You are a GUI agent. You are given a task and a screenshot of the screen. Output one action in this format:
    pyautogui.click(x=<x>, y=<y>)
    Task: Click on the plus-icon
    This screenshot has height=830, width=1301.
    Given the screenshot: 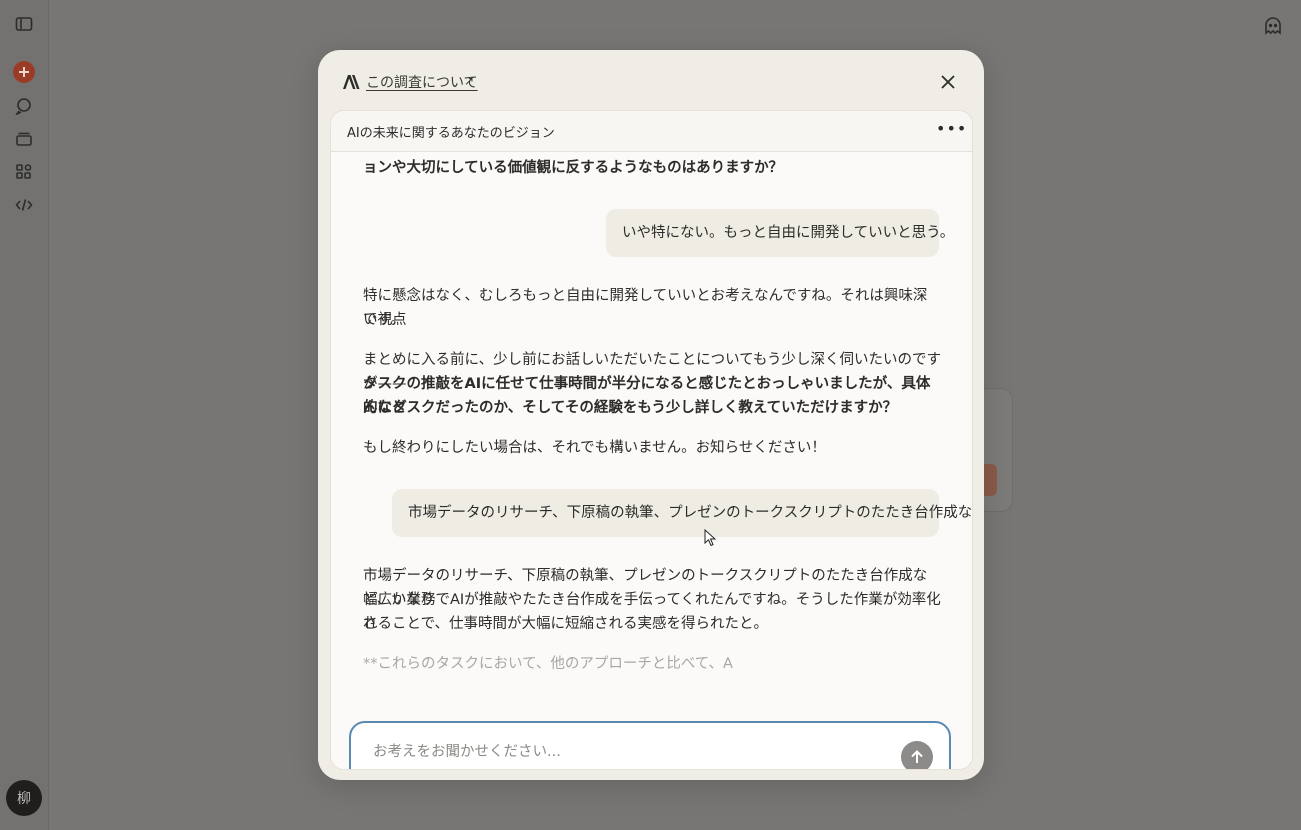 What is the action you would take?
    pyautogui.click(x=24, y=72)
    